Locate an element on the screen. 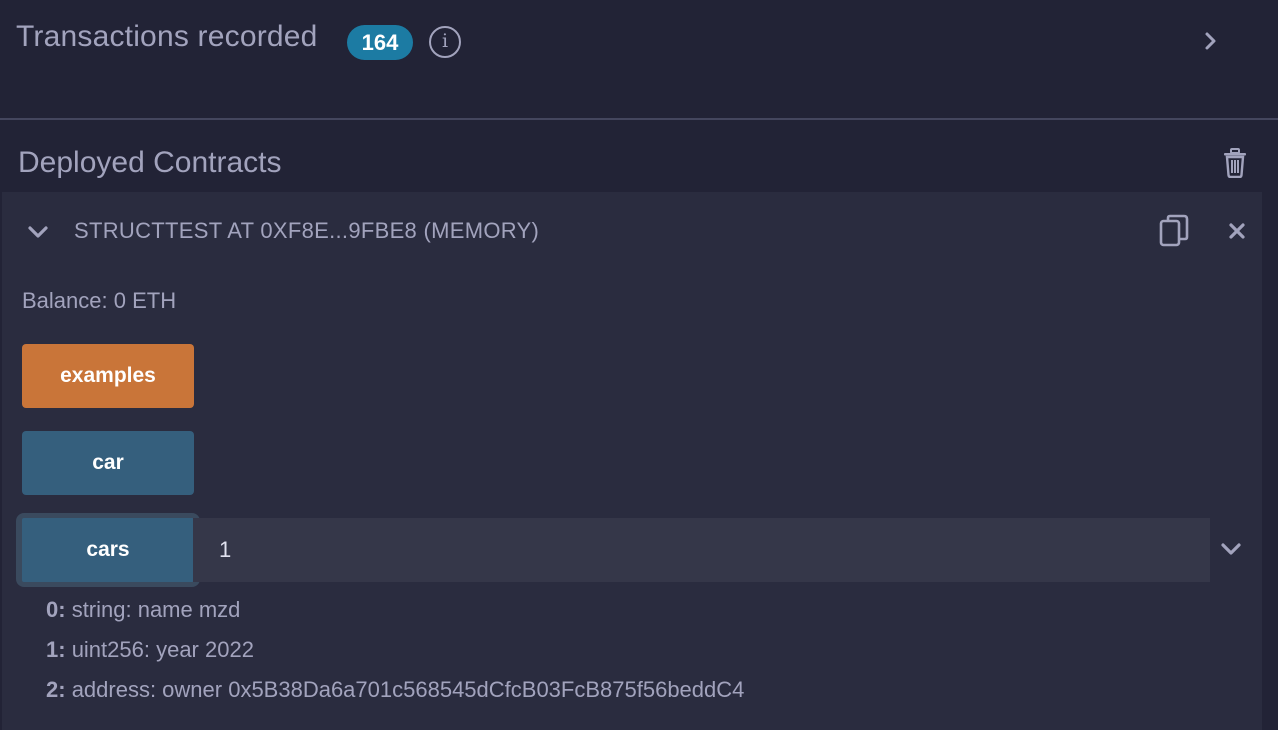  output-item: 1: uint256: year 2022 is located at coordinates (150, 650).